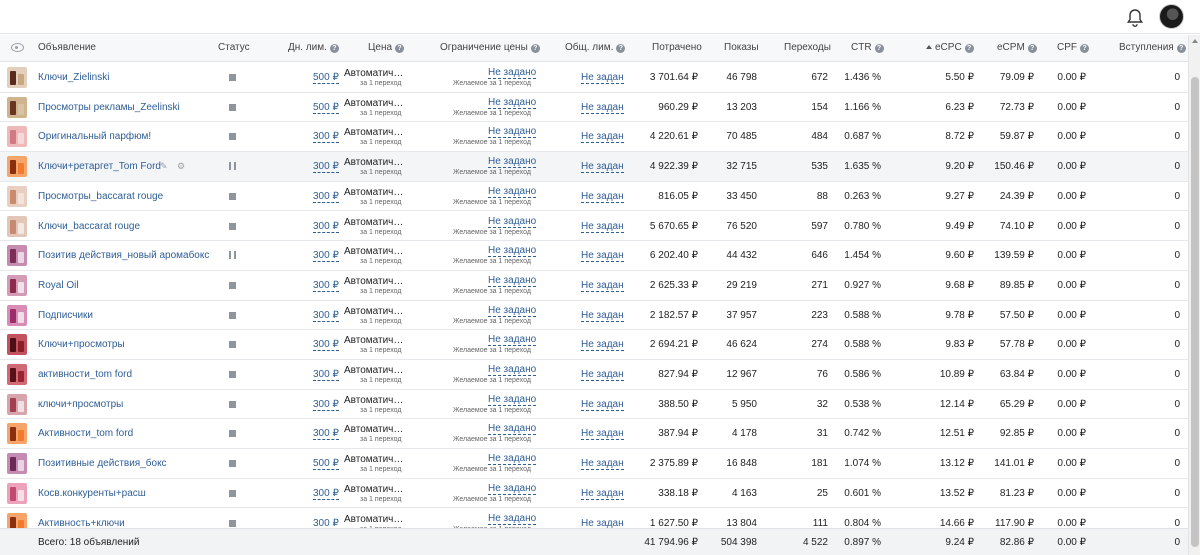 The image size is (1200, 555). Describe the element at coordinates (89, 226) in the screenshot. I see `ad-name-link: Ключи_baccarat rouge` at that location.